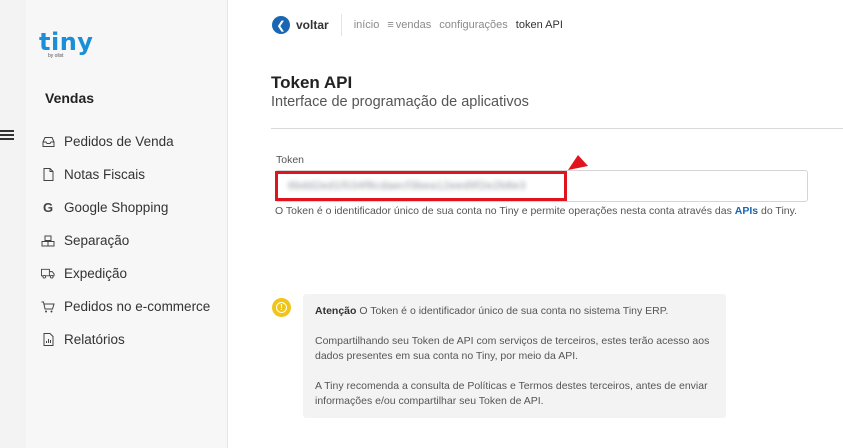  I want to click on list-icon: ≡, so click(390, 25).